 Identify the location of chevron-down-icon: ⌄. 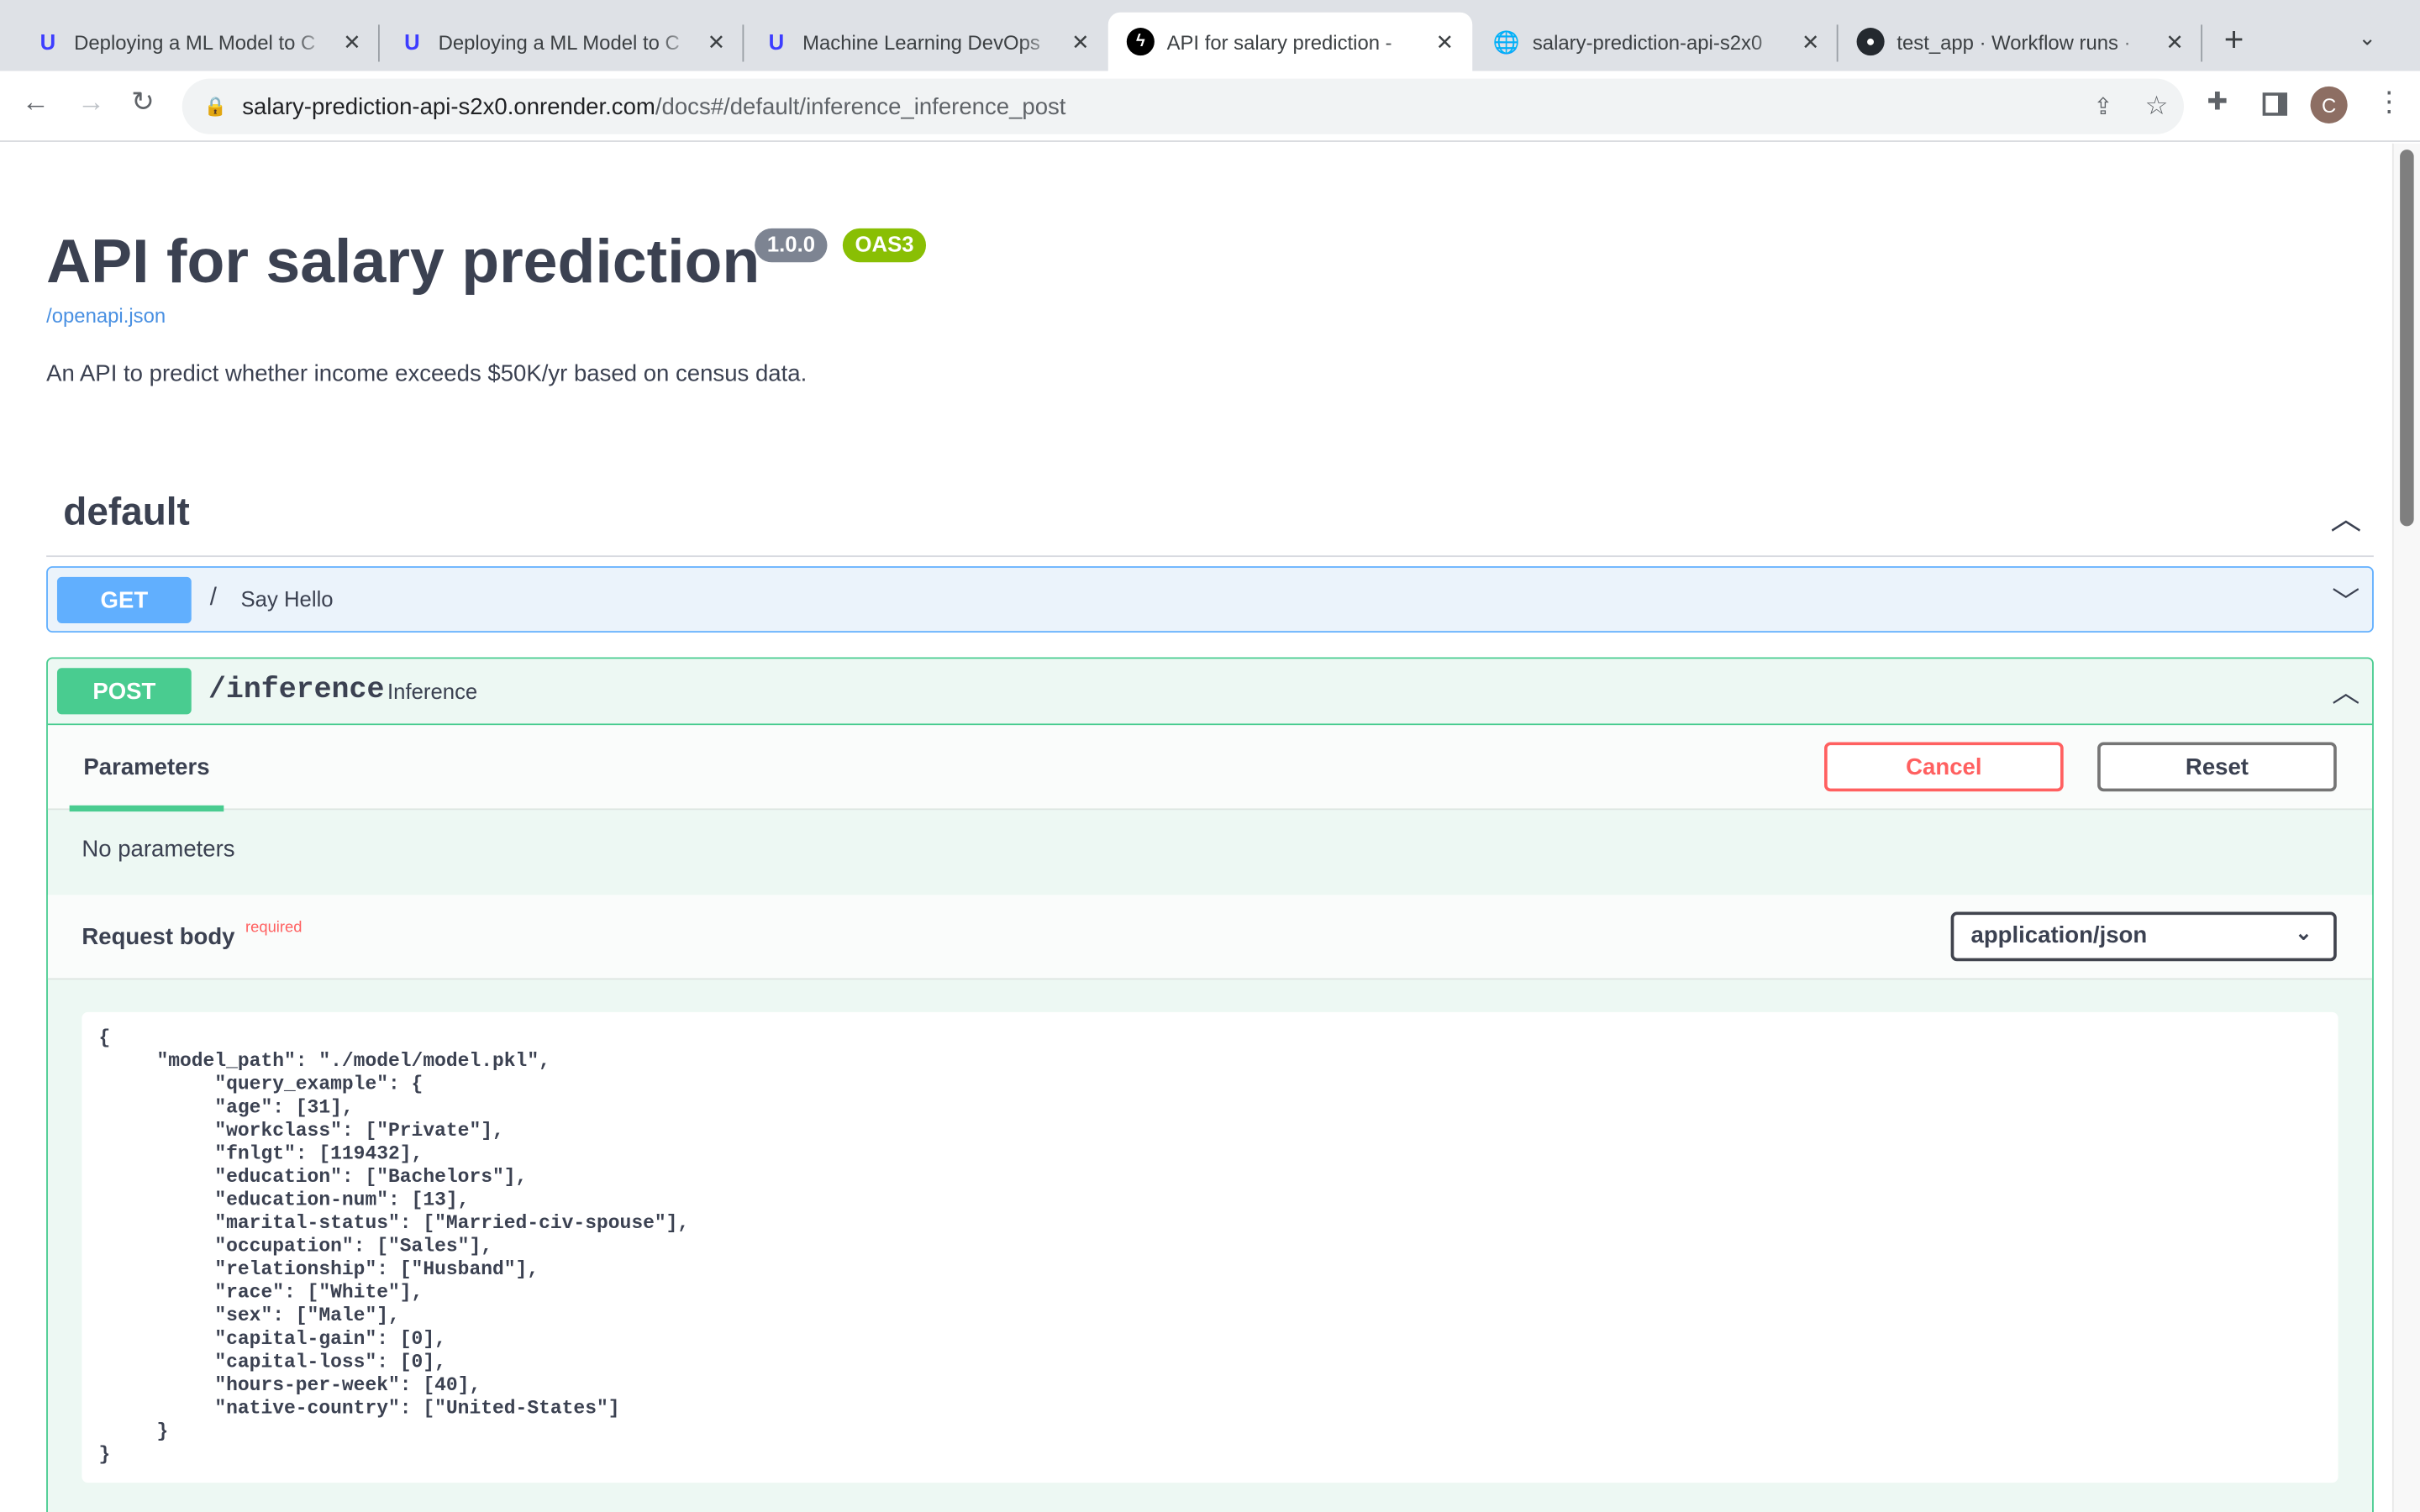
(2303, 933).